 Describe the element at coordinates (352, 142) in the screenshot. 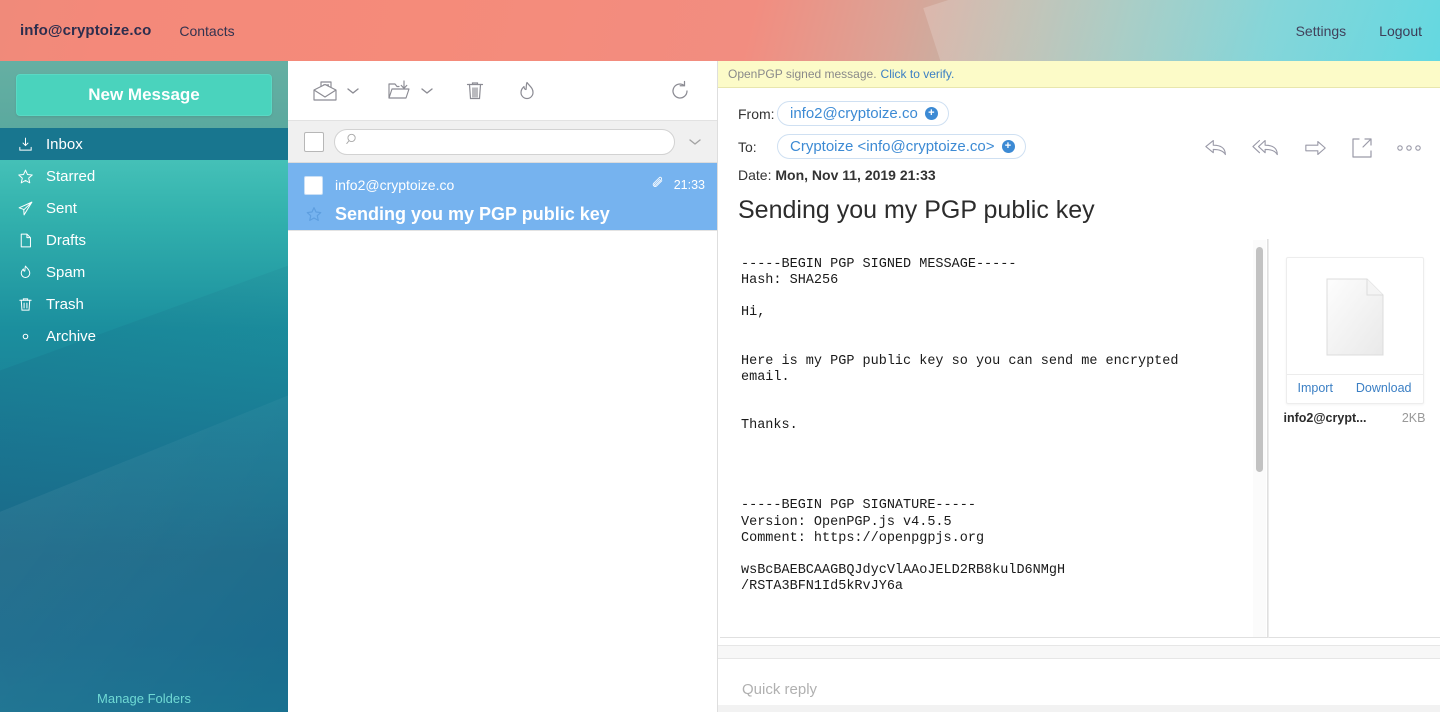

I see `search-icon` at that location.